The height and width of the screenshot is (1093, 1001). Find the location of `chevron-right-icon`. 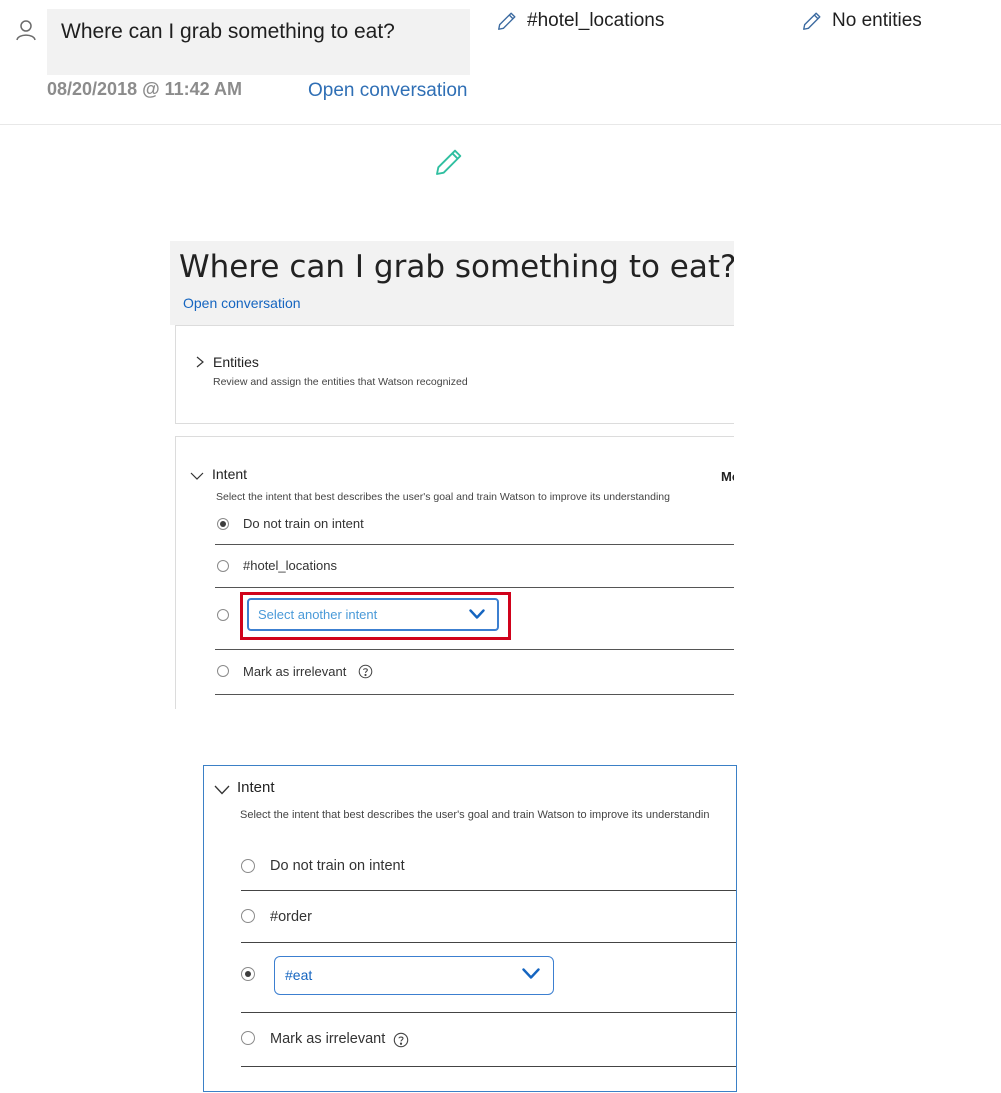

chevron-right-icon is located at coordinates (200, 362).